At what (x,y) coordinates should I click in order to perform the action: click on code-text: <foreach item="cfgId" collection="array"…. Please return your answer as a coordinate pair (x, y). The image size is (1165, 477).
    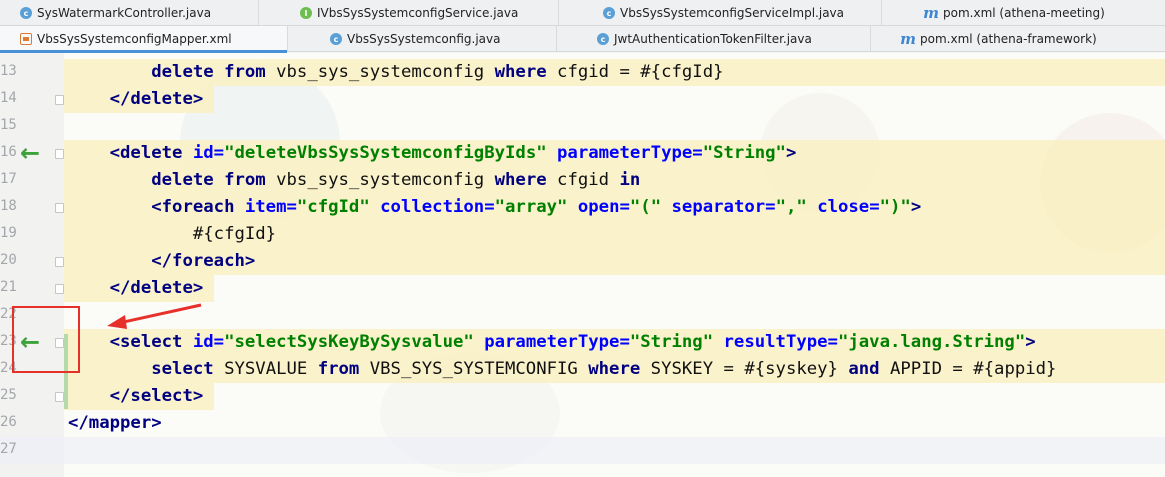
    Looking at the image, I should click on (536, 207).